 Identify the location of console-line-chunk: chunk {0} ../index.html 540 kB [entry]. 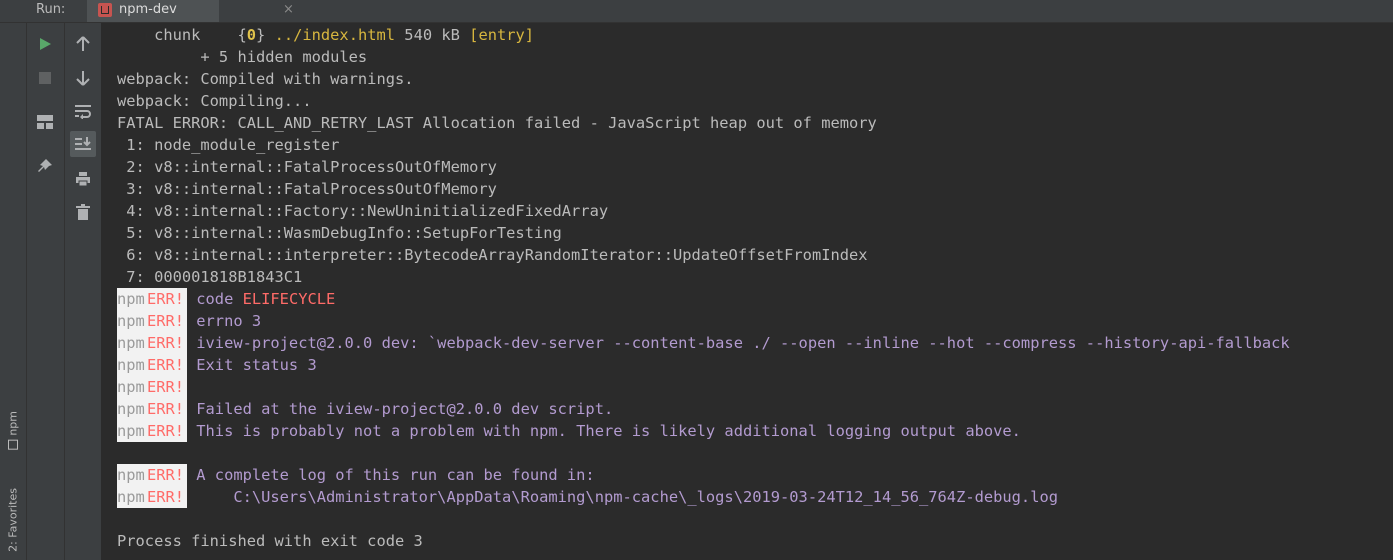
(325, 35).